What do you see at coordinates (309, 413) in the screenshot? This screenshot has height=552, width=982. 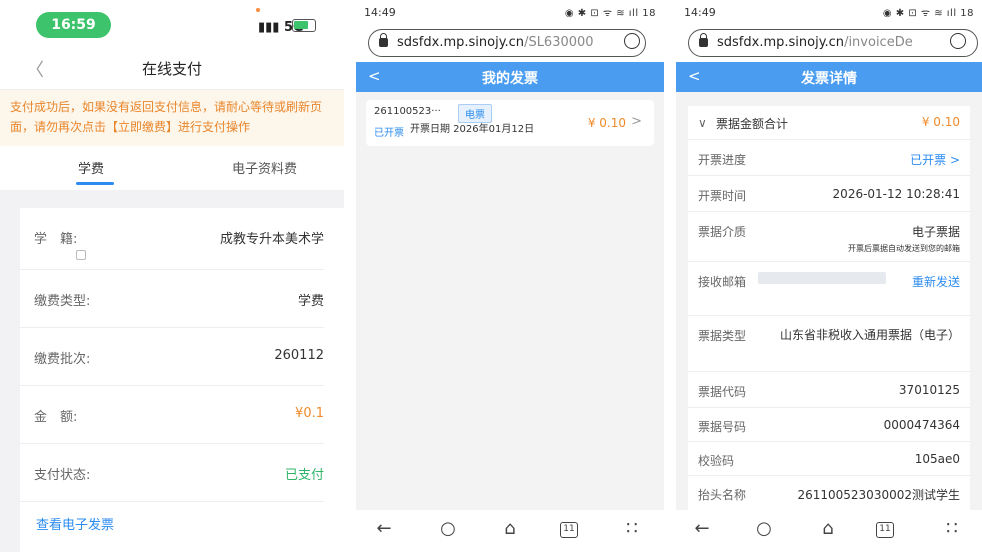 I see `detail-value-amount: ¥0.1` at bounding box center [309, 413].